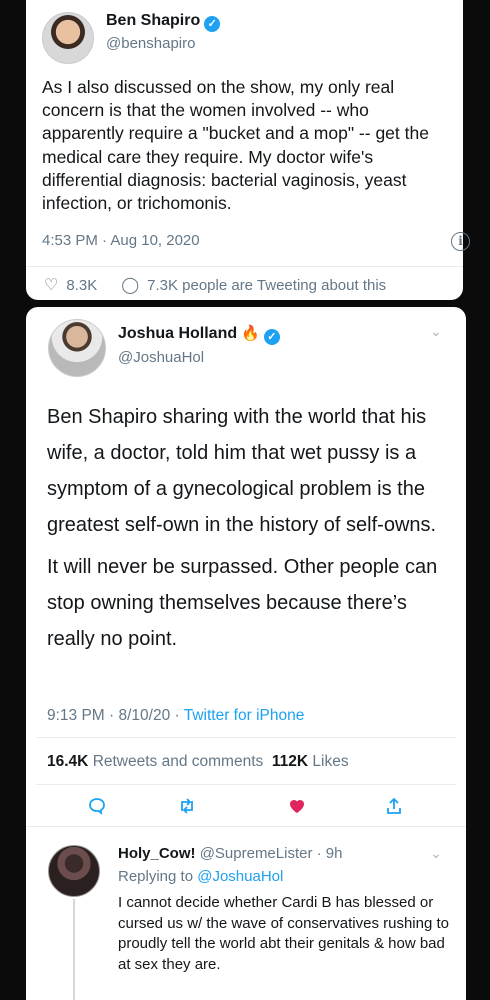 This screenshot has width=490, height=1000. What do you see at coordinates (130, 285) in the screenshot?
I see `comment-icon: ◯` at bounding box center [130, 285].